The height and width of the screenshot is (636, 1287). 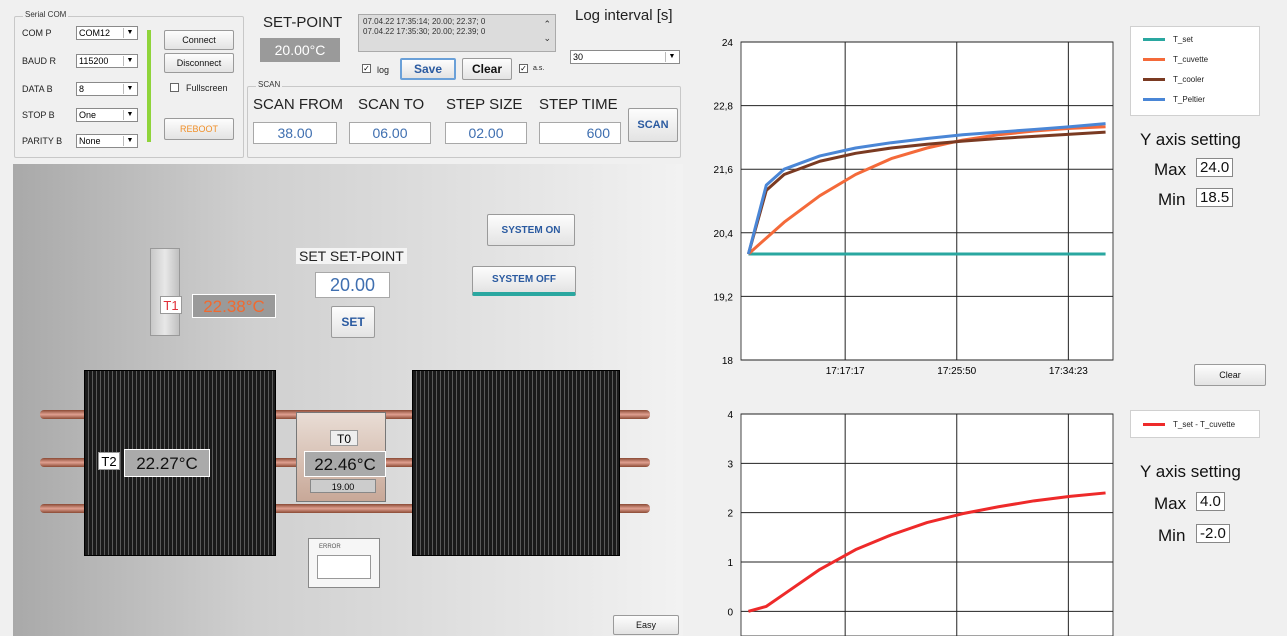 I want to click on system-on-button: SYSTEM ON, so click(x=531, y=230).